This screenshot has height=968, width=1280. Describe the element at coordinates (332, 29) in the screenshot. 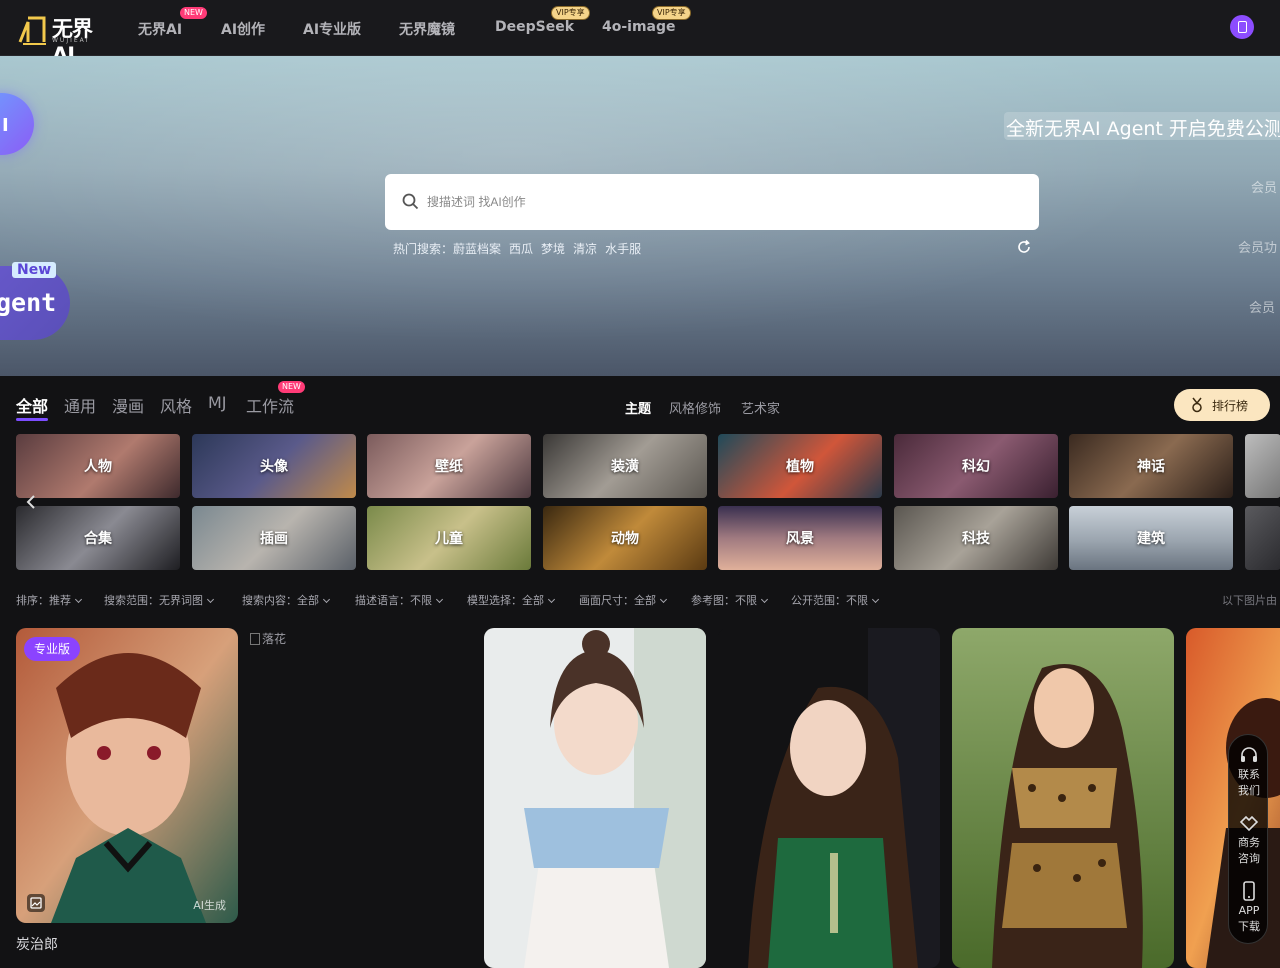

I see `nav-item-ai-pro: AI专业版` at that location.